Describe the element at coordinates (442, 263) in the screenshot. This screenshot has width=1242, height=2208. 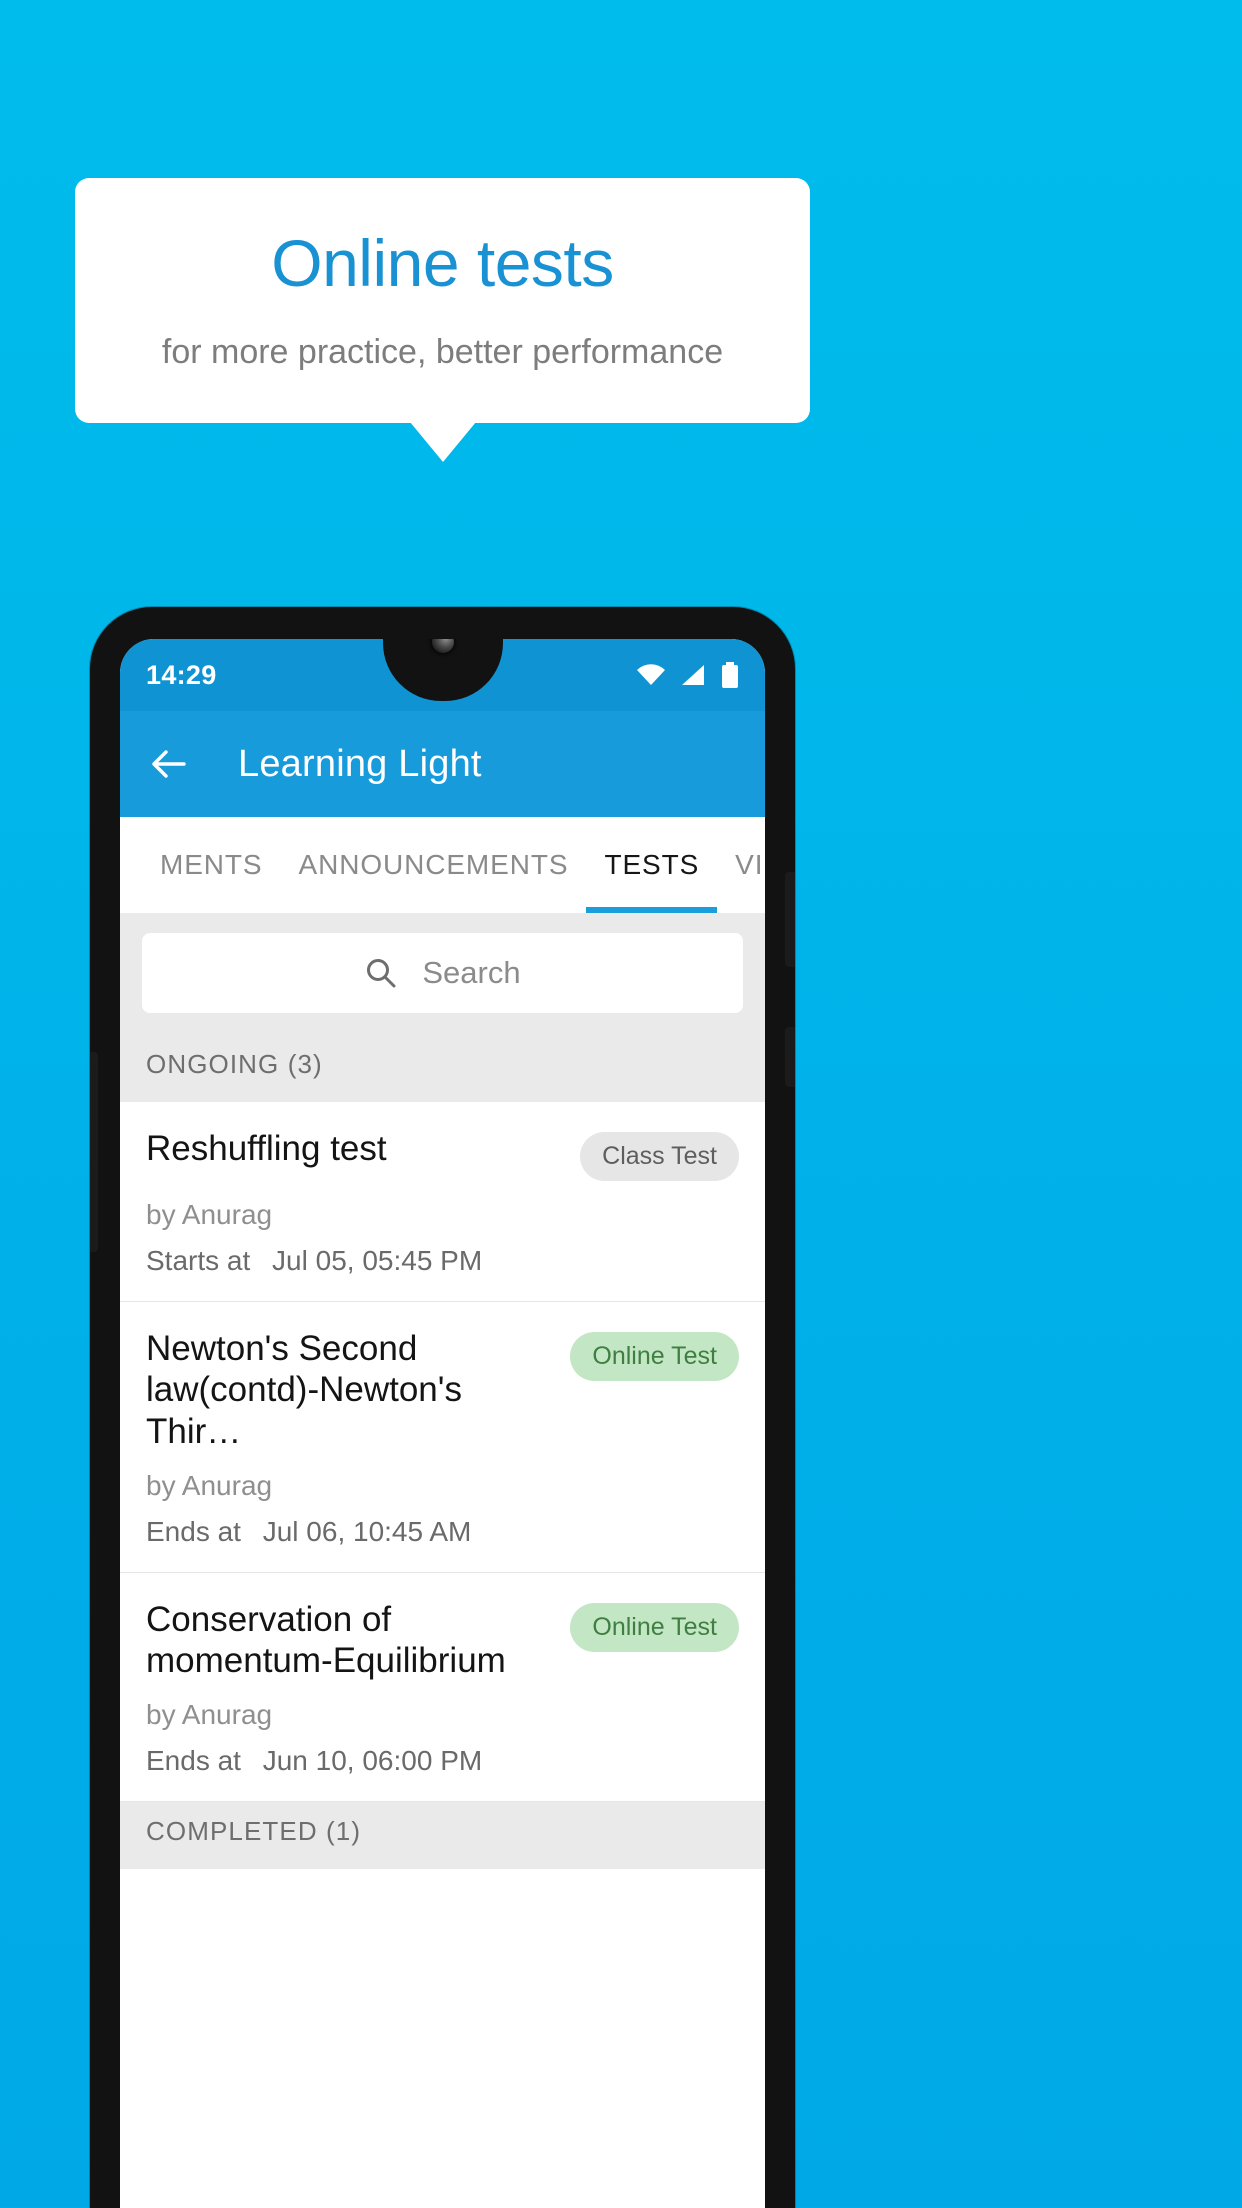
I see `promo-title: Online tests` at that location.